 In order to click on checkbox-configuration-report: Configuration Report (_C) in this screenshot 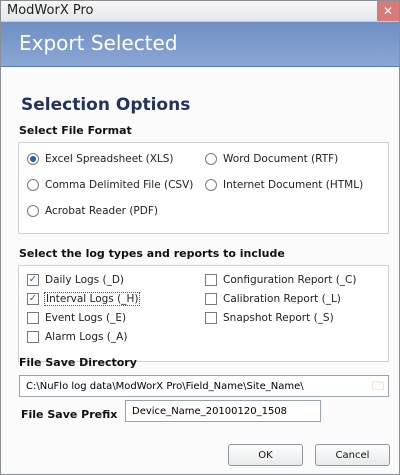, I will do `click(280, 280)`.